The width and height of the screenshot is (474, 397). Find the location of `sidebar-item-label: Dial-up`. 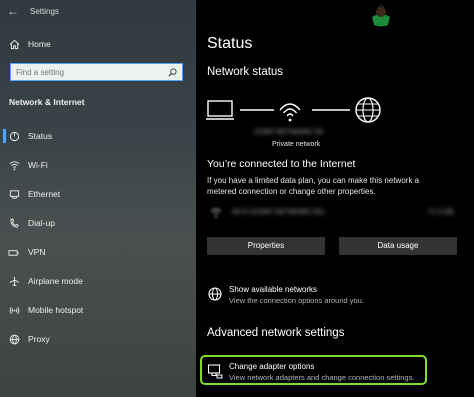

sidebar-item-label: Dial-up is located at coordinates (41, 223).